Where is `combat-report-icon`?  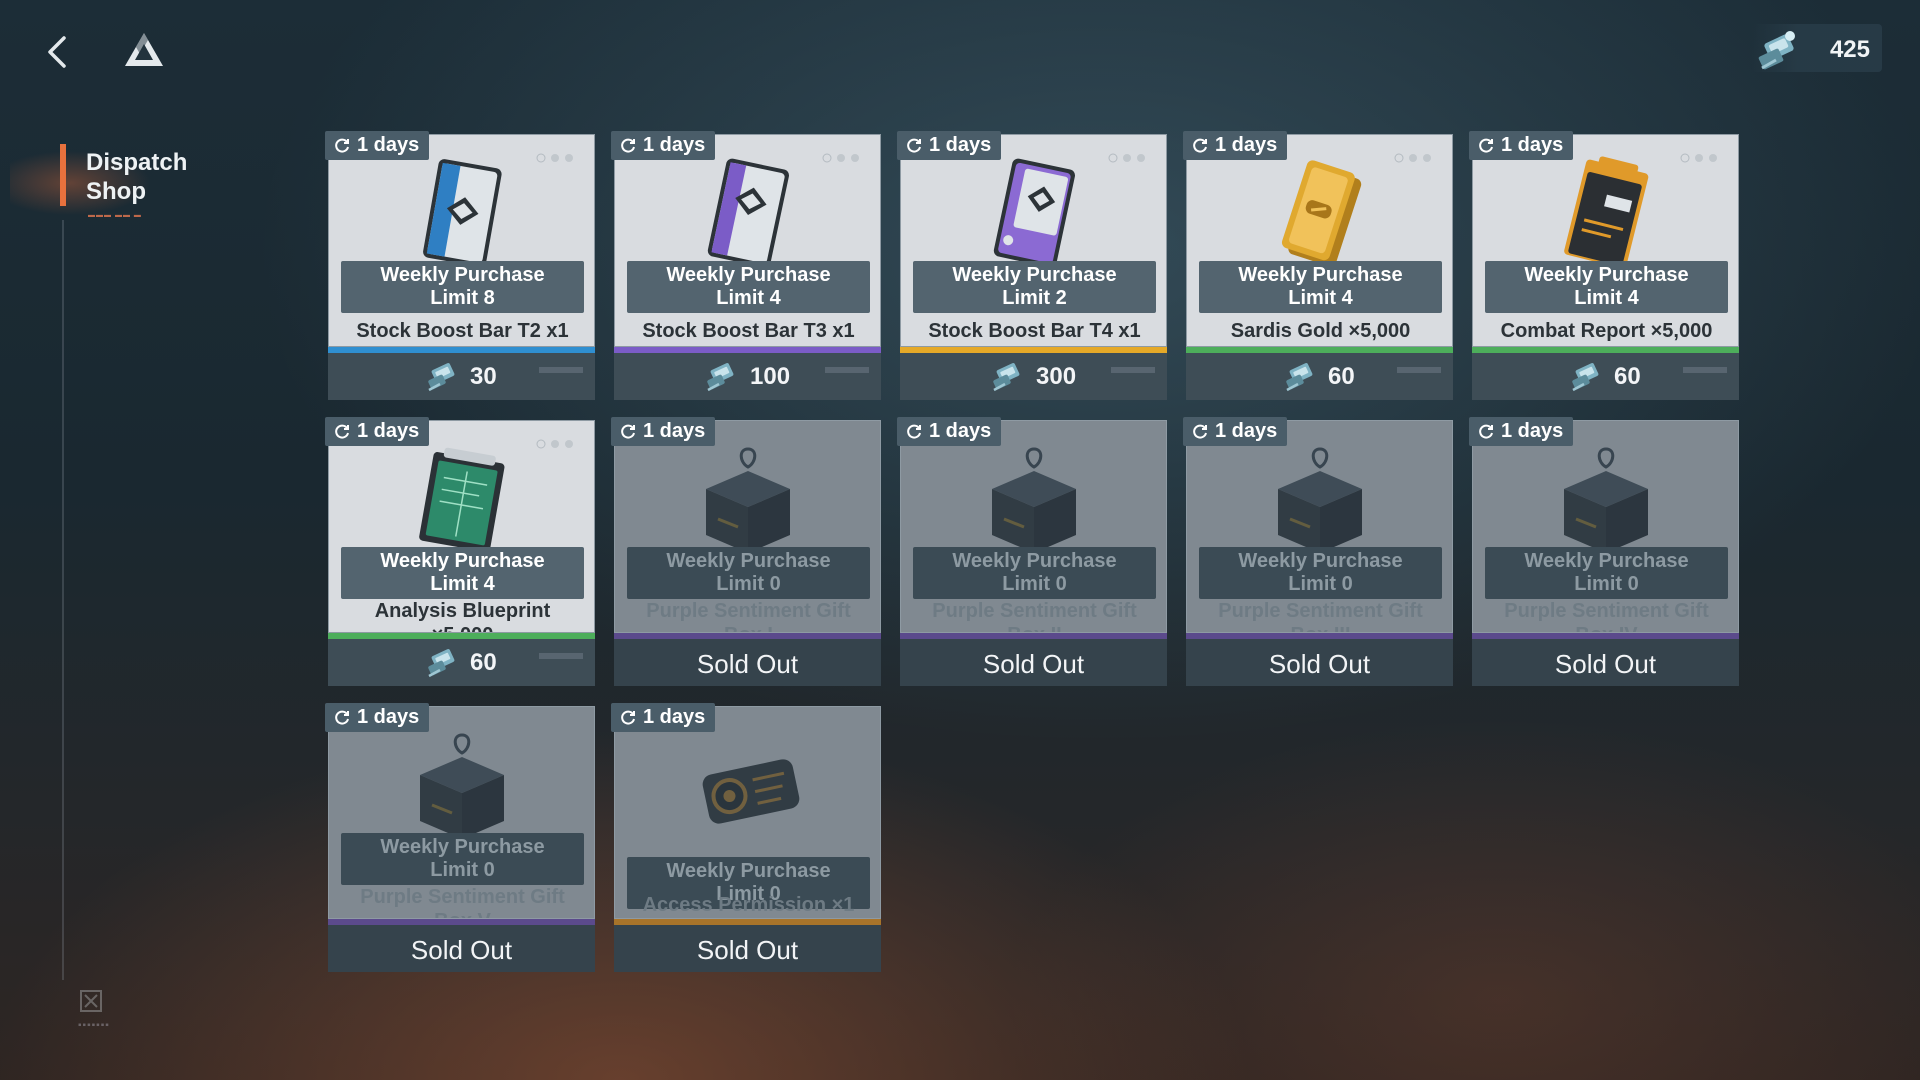 combat-report-icon is located at coordinates (1606, 212).